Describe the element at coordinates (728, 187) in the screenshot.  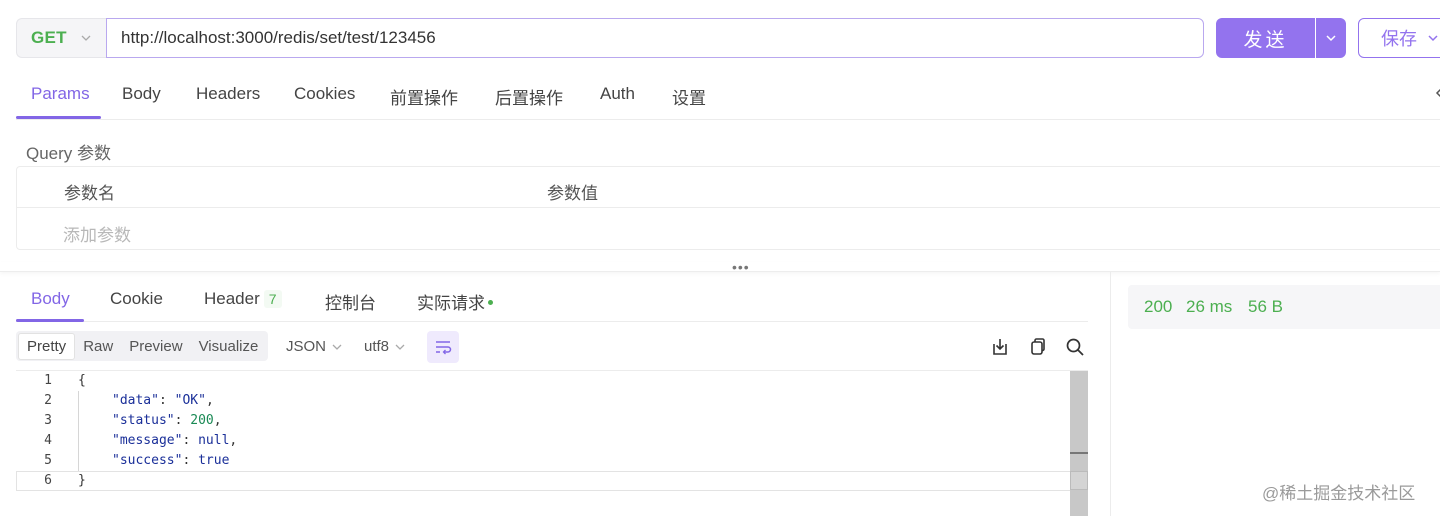
I see `table-header-row: 参数名 参数值` at that location.